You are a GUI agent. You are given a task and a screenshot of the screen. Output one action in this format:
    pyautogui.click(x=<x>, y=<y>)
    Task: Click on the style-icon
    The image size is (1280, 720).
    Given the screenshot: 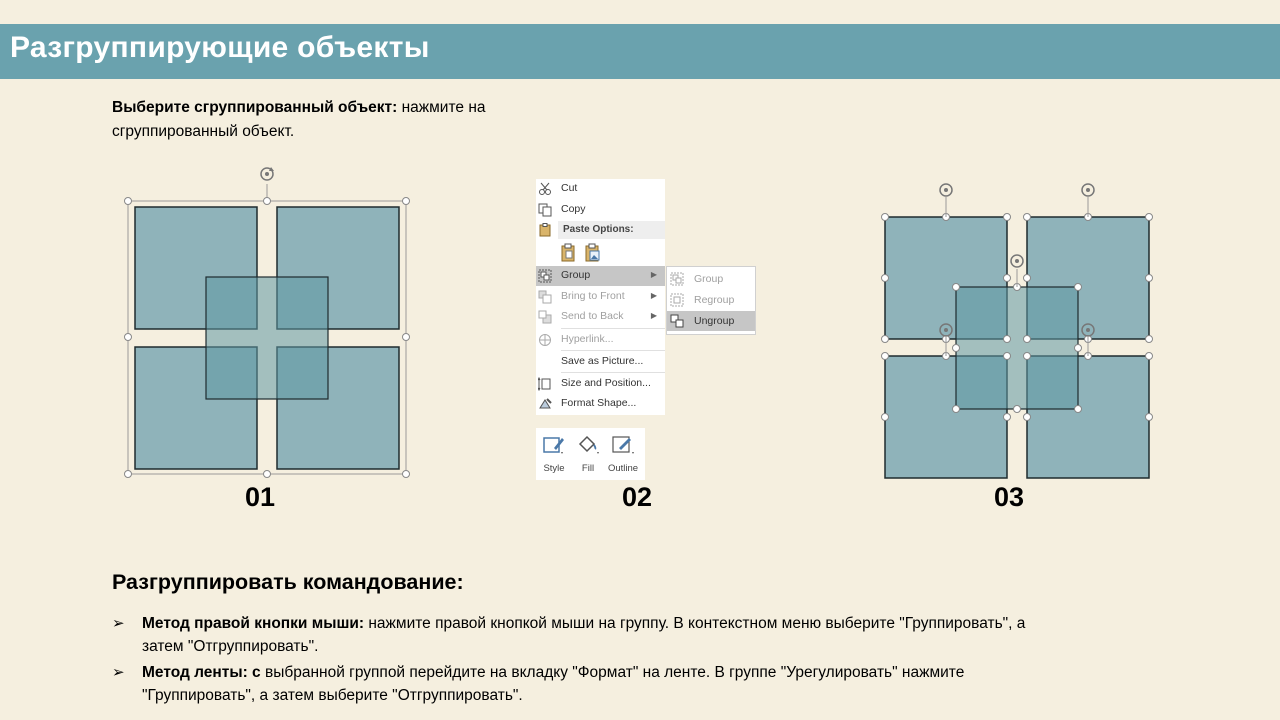 What is the action you would take?
    pyautogui.click(x=553, y=445)
    